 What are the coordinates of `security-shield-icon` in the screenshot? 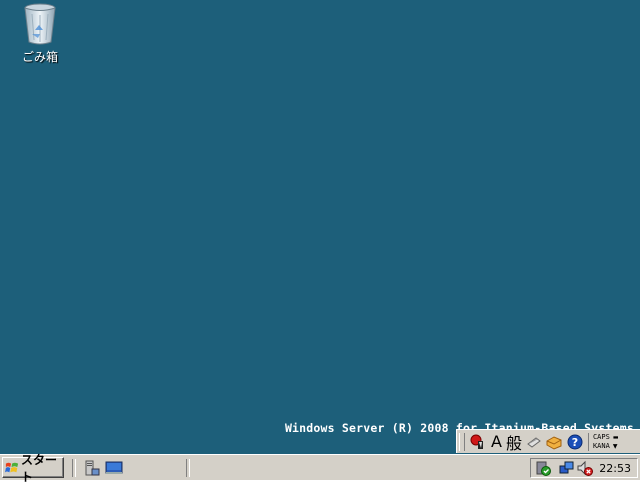 It's located at (543, 468).